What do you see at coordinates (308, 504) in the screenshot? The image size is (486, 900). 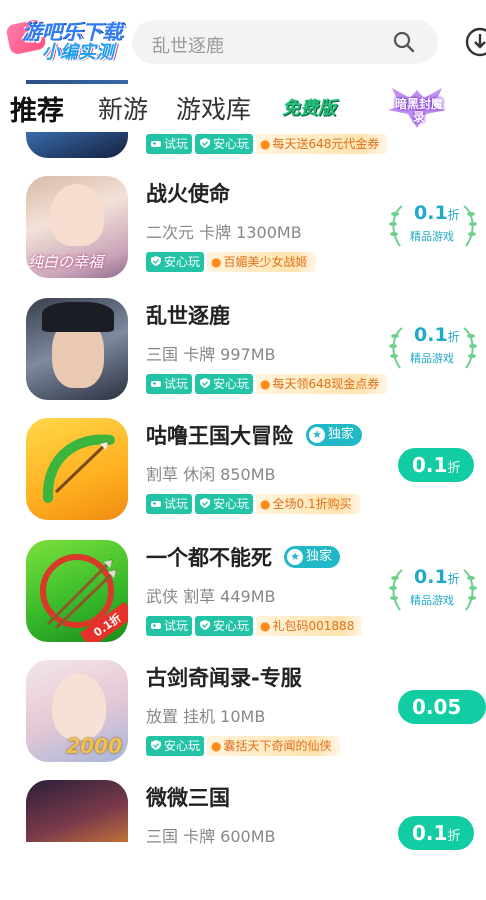 I see `promo-tag: ● 全场0.1折购买` at bounding box center [308, 504].